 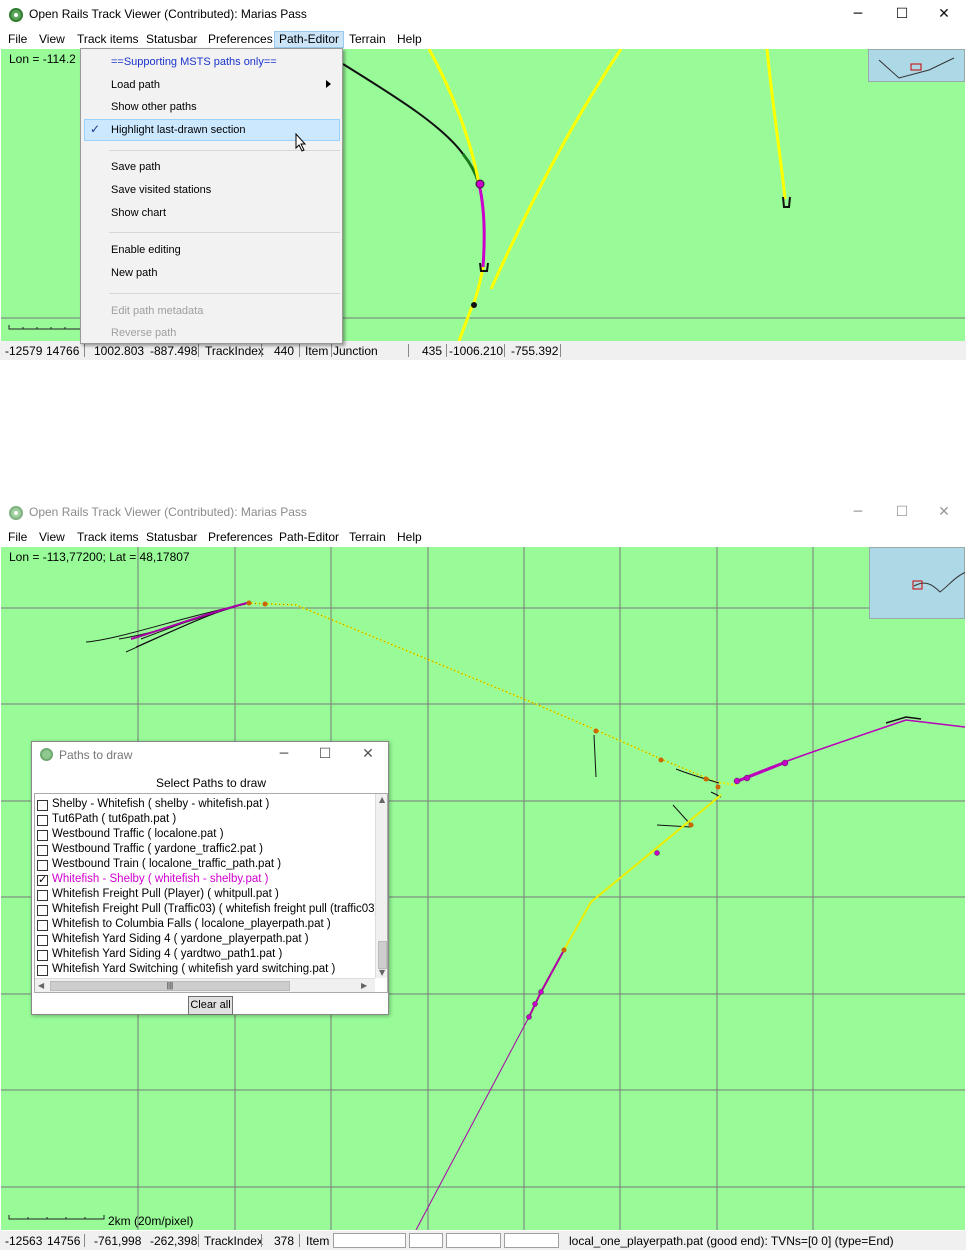 What do you see at coordinates (325, 755) in the screenshot?
I see `dialog-maximize-button: ☐` at bounding box center [325, 755].